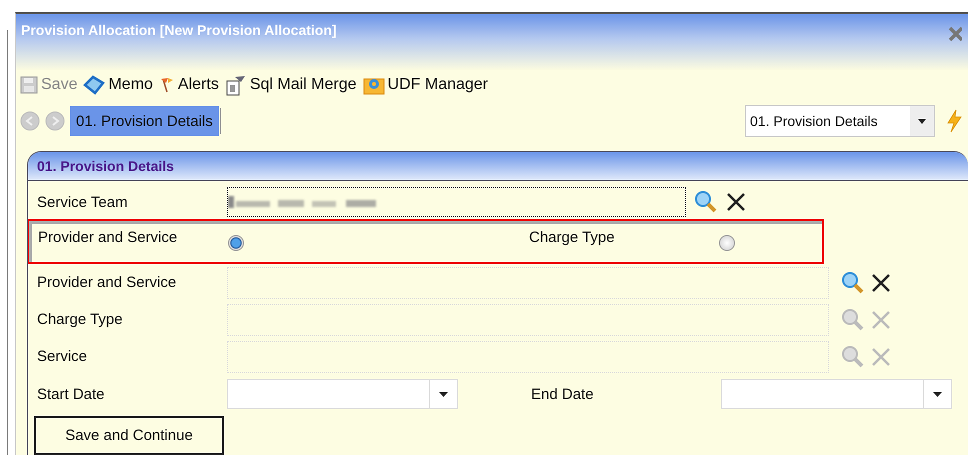 Image resolution: width=968 pixels, height=455 pixels. Describe the element at coordinates (563, 394) in the screenshot. I see `field-label: End Date` at that location.